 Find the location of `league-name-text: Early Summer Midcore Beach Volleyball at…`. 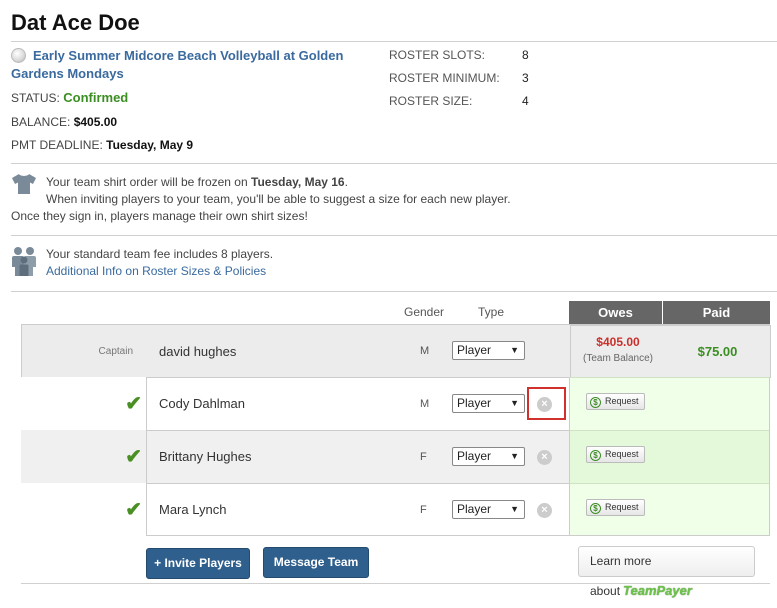

league-name-text: Early Summer Midcore Beach Volleyball at… is located at coordinates (177, 64).